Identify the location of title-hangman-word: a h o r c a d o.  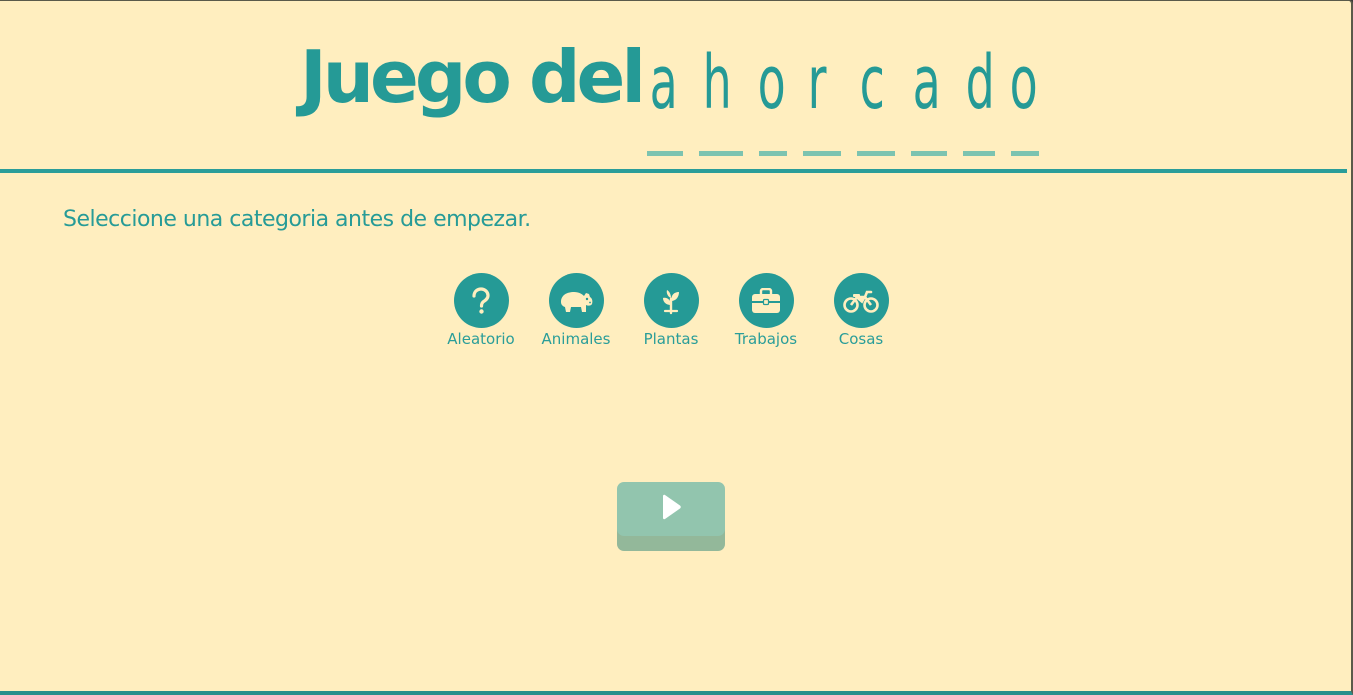
(845, 101).